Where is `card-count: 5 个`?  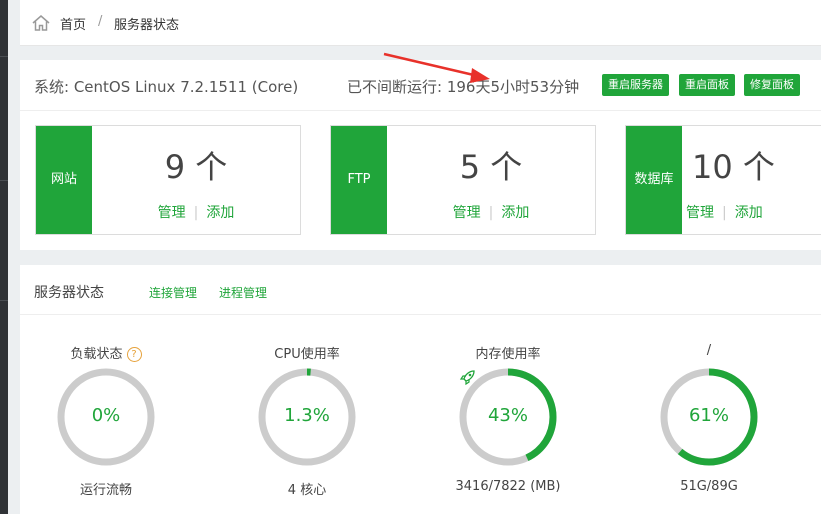
card-count: 5 个 is located at coordinates (491, 167).